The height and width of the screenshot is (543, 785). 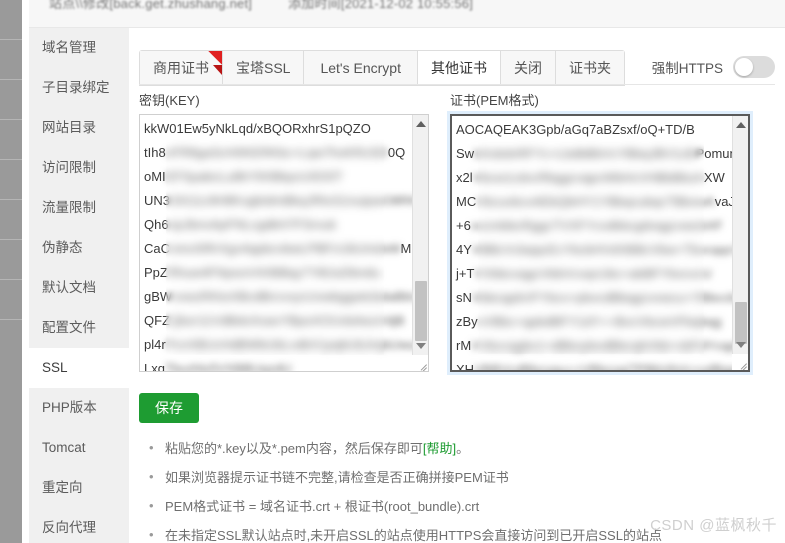 What do you see at coordinates (169, 408) in the screenshot?
I see `save-button: 保存` at bounding box center [169, 408].